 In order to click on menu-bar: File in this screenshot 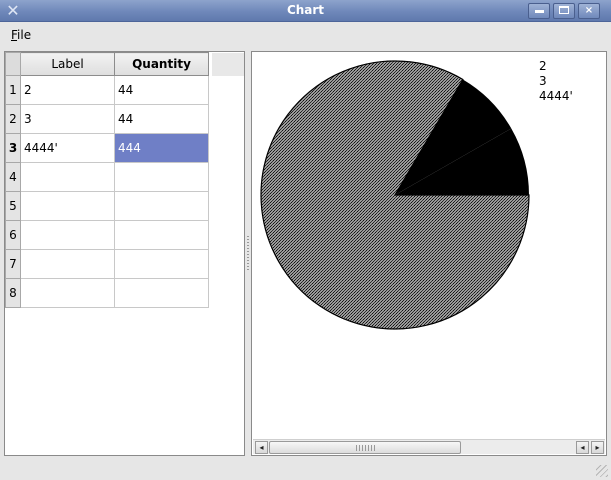, I will do `click(305, 35)`.